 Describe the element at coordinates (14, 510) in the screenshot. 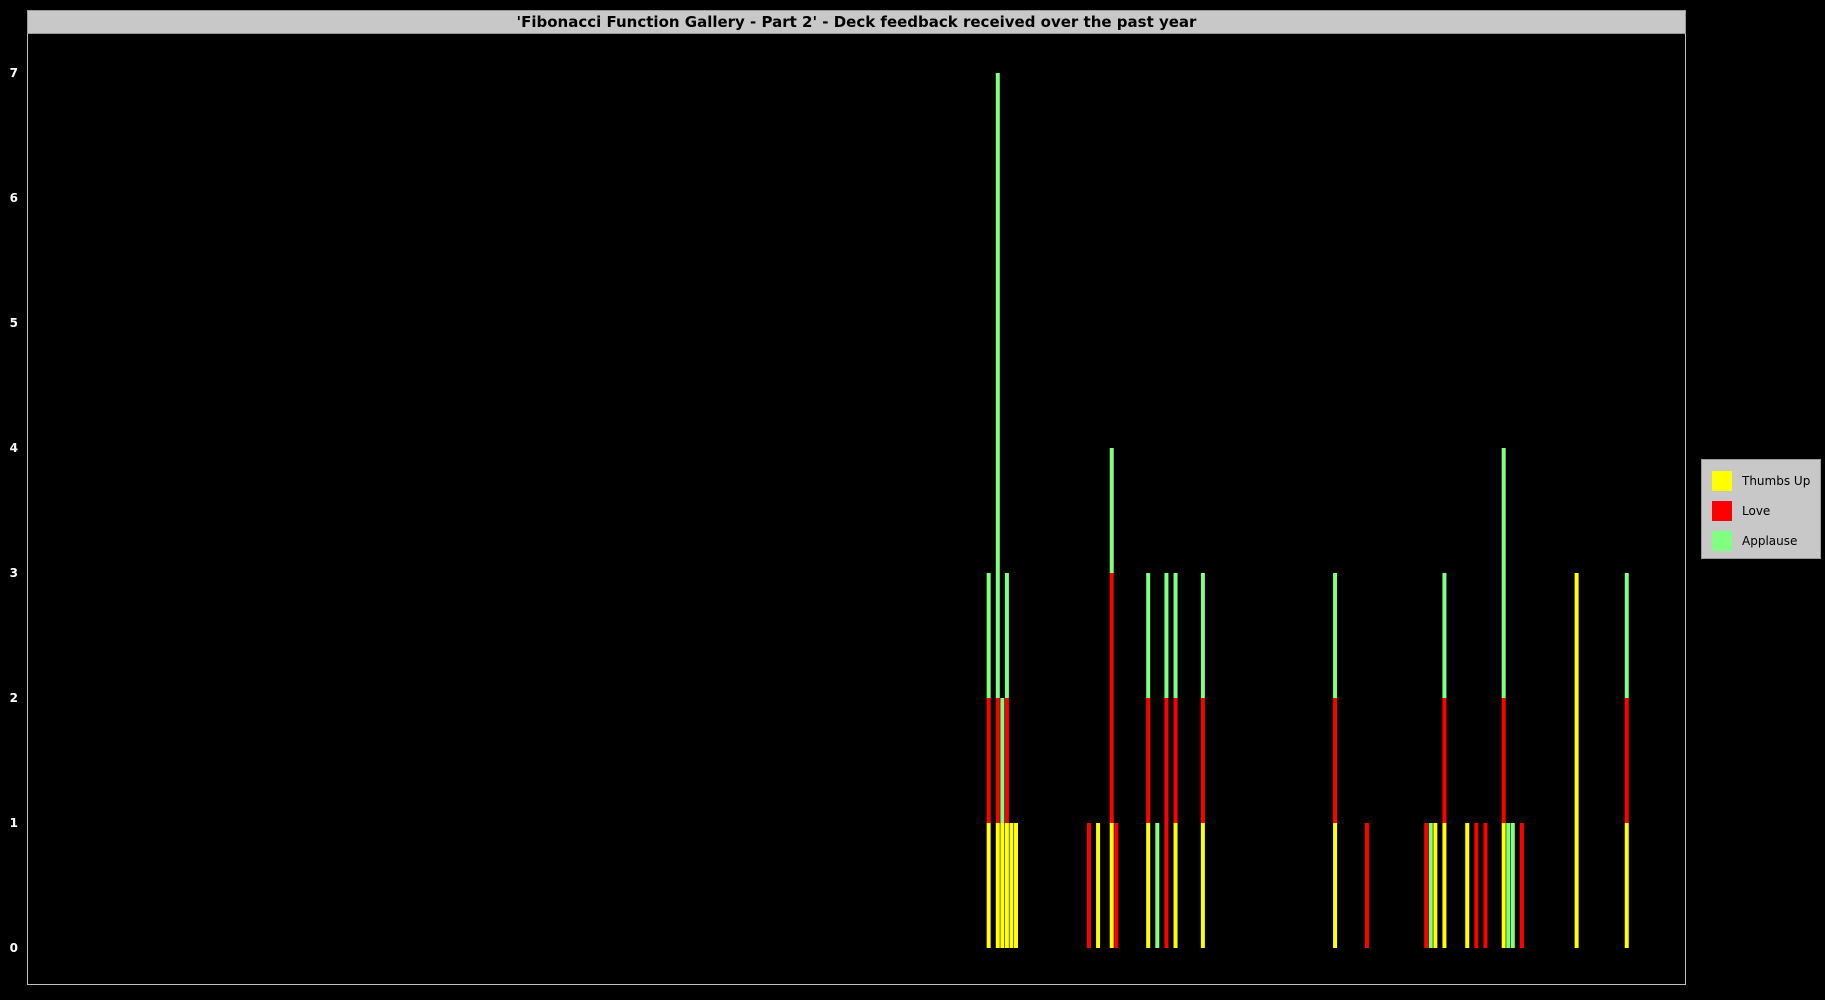

I see `y-axis: 0 1 2 3 4 5 6 7` at that location.